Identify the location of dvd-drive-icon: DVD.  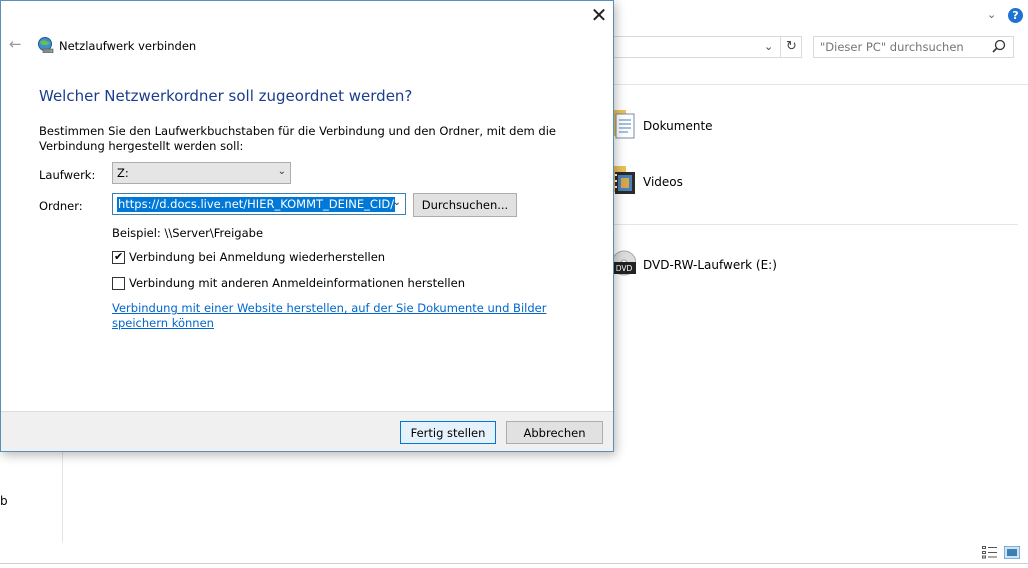
(624, 263).